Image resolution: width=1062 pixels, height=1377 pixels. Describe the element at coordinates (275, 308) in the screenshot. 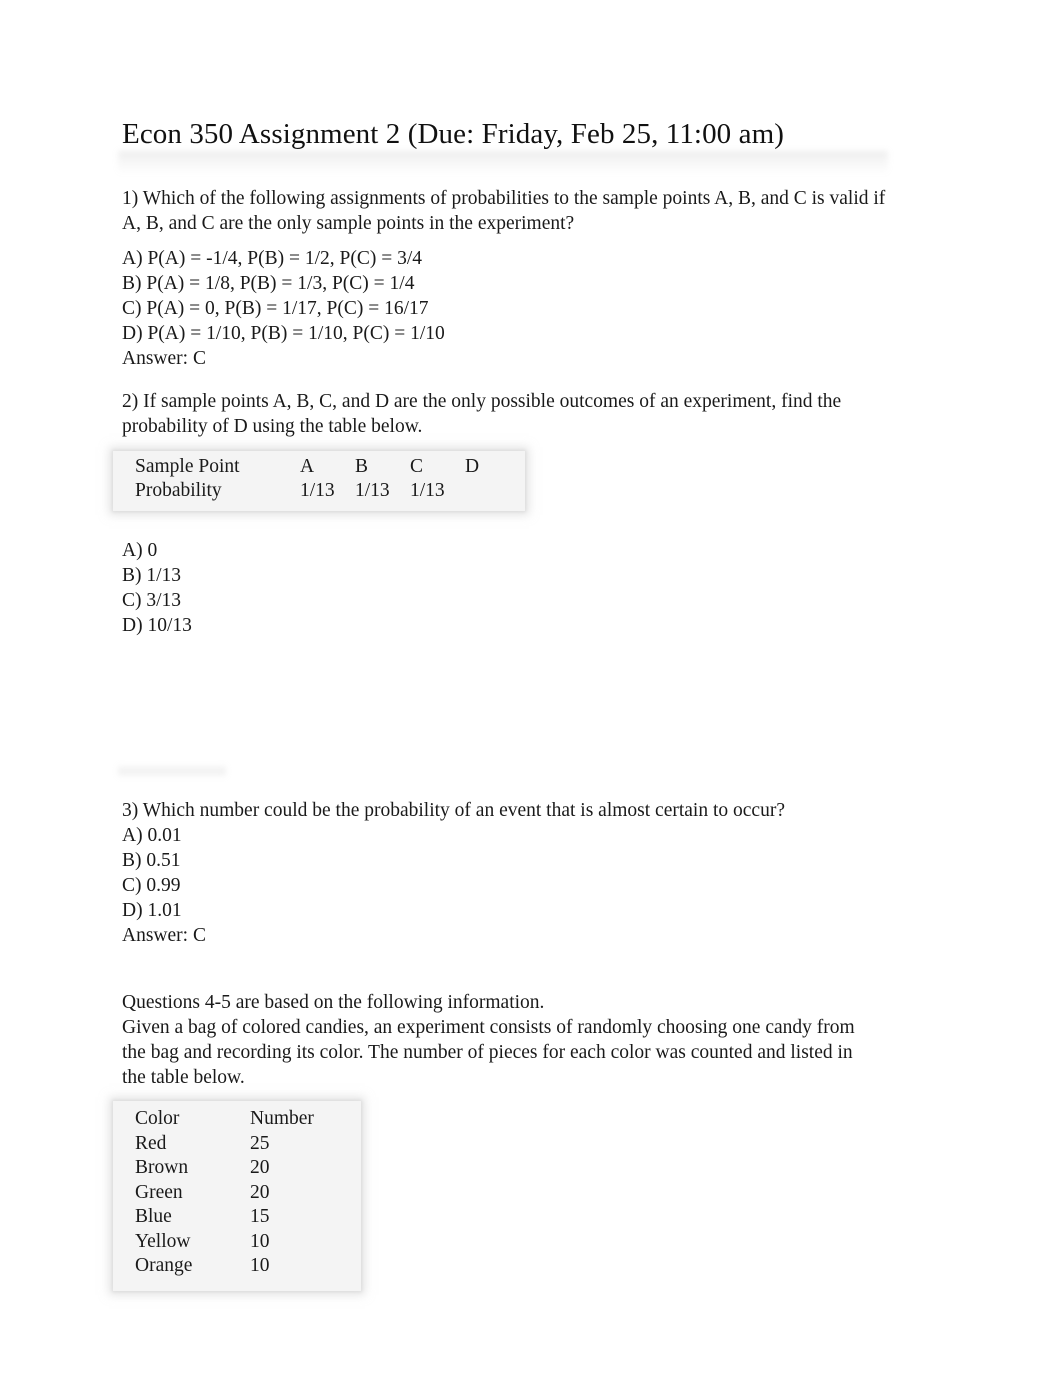

I see `question-1-option-c: C) P(A) = 0, P(B) = 1/17, P(C) = 16/17` at that location.